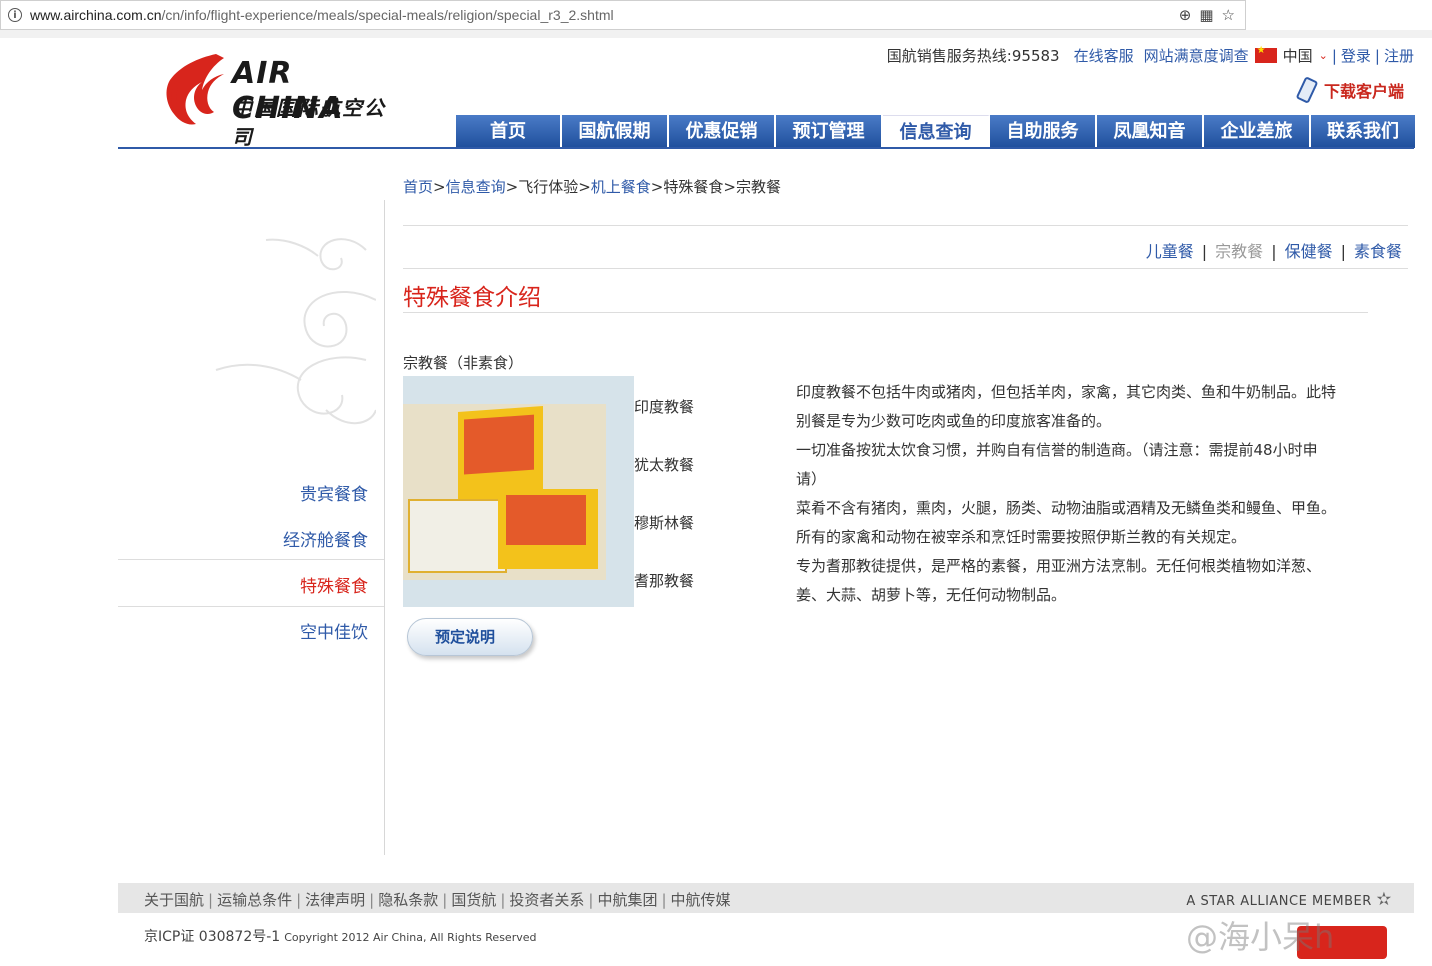  What do you see at coordinates (334, 492) in the screenshot?
I see `sidebar-item-vip-meals: 贵宾餐食` at bounding box center [334, 492].